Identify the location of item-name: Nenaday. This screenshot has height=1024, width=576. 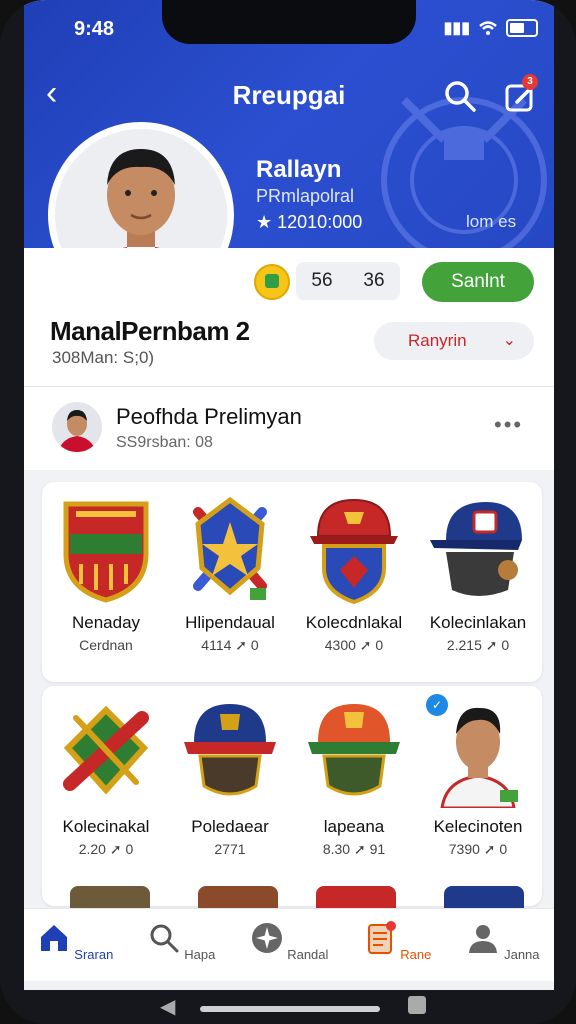
(106, 622).